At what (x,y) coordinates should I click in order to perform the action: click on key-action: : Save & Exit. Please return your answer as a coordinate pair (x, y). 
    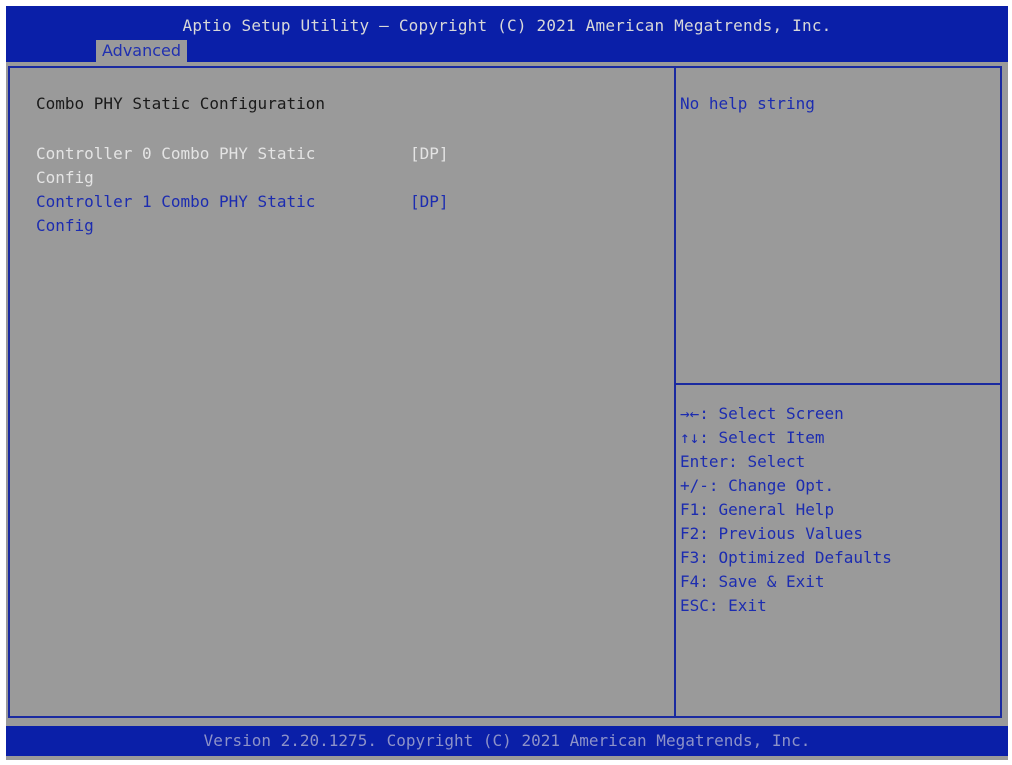
    Looking at the image, I should click on (762, 581).